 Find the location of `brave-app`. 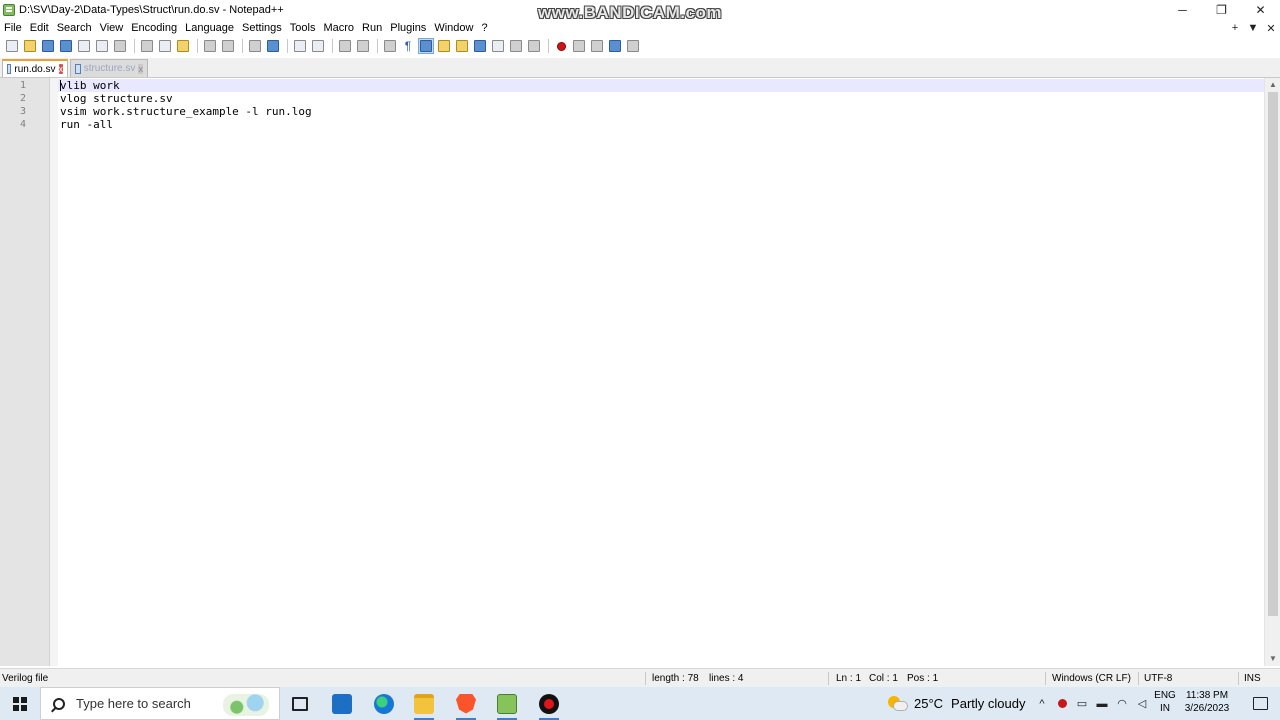

brave-app is located at coordinates (466, 703).